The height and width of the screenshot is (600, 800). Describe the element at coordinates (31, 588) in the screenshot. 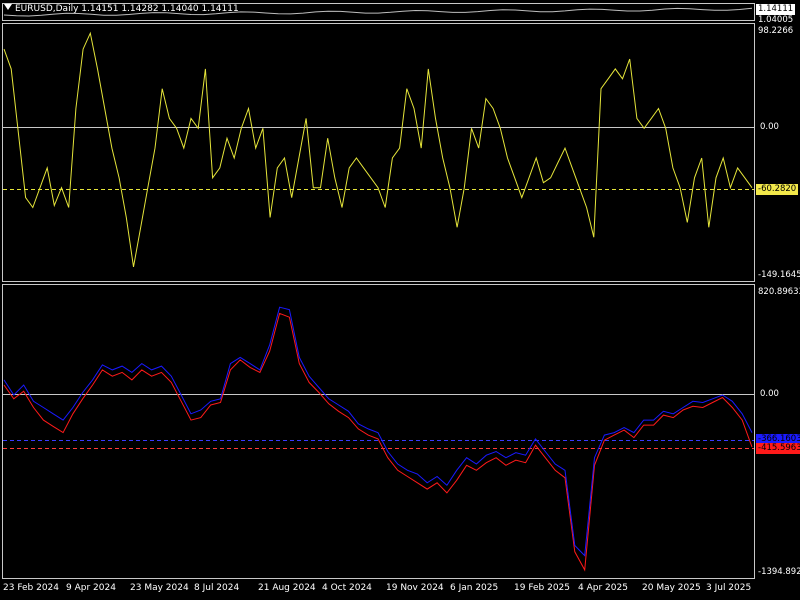

I see `x-axis-label: 23 Feb 2024` at that location.